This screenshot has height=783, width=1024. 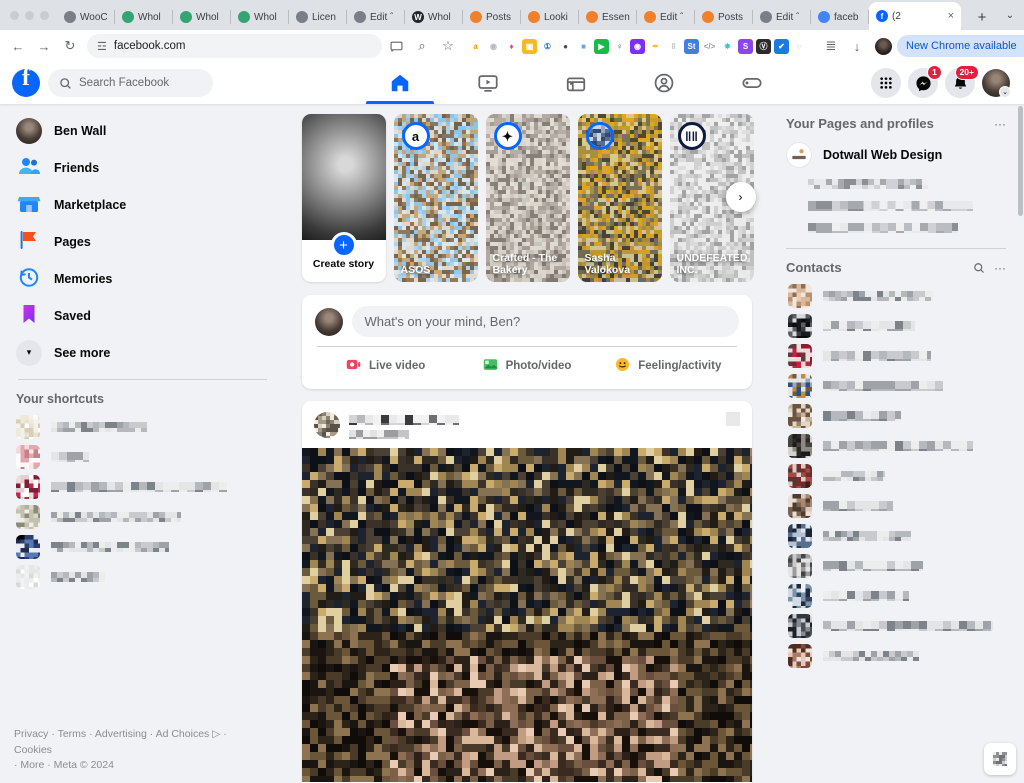 I want to click on messenger-button: 1, so click(x=925, y=81).